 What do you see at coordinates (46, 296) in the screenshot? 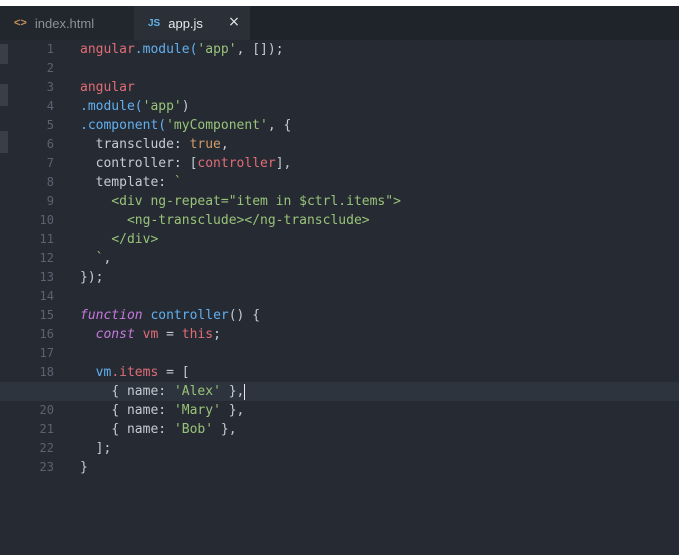
I see `line-number: 14` at bounding box center [46, 296].